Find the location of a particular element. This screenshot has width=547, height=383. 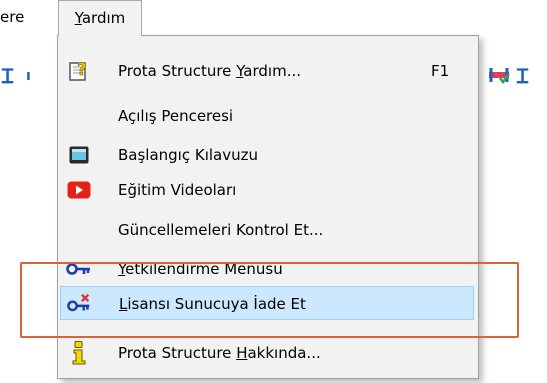

menu-item-licensing-menu: Yetkilendirme Menüsü is located at coordinates (267, 269).